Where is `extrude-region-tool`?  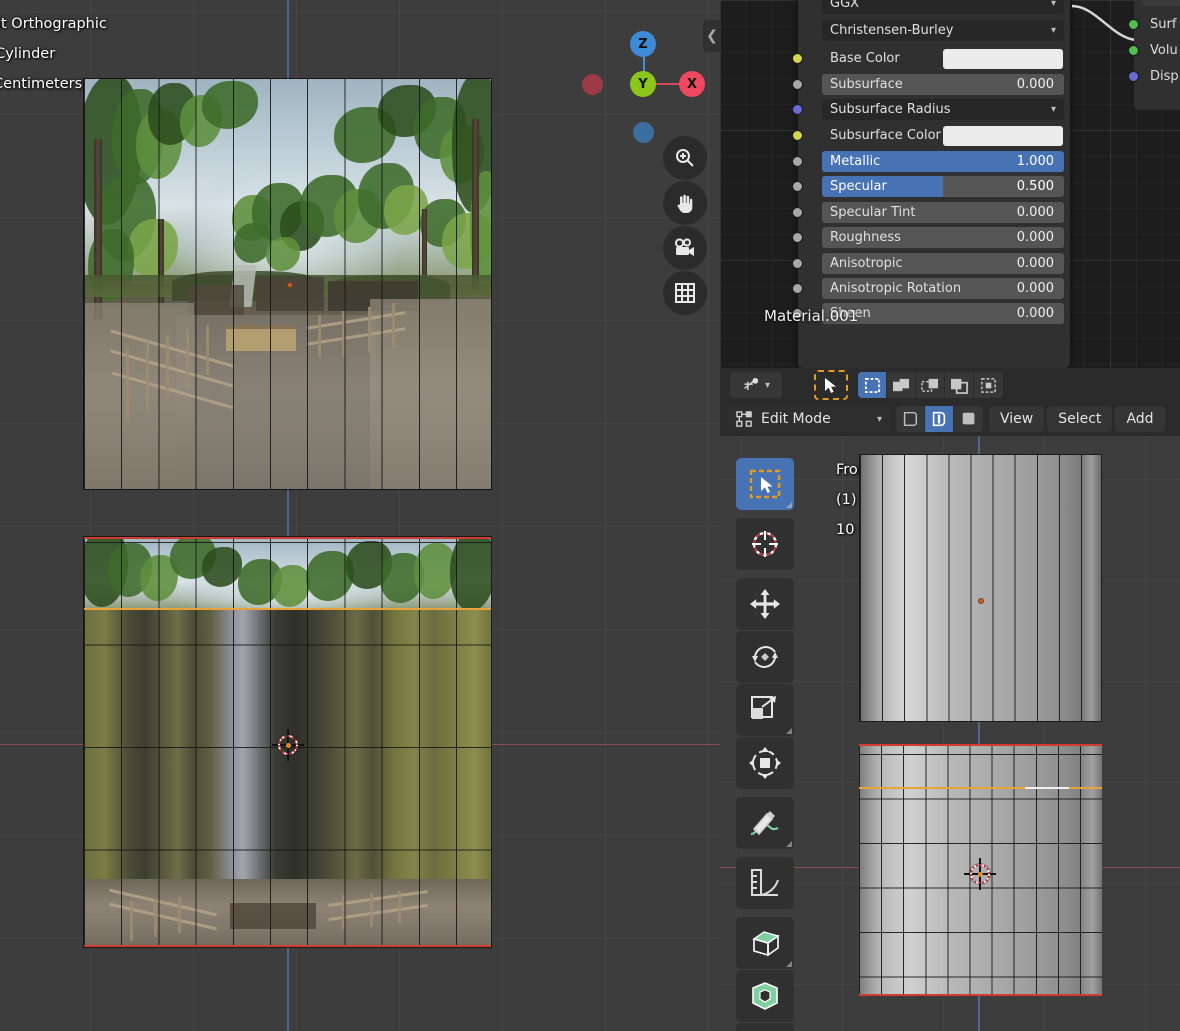
extrude-region-tool is located at coordinates (765, 943).